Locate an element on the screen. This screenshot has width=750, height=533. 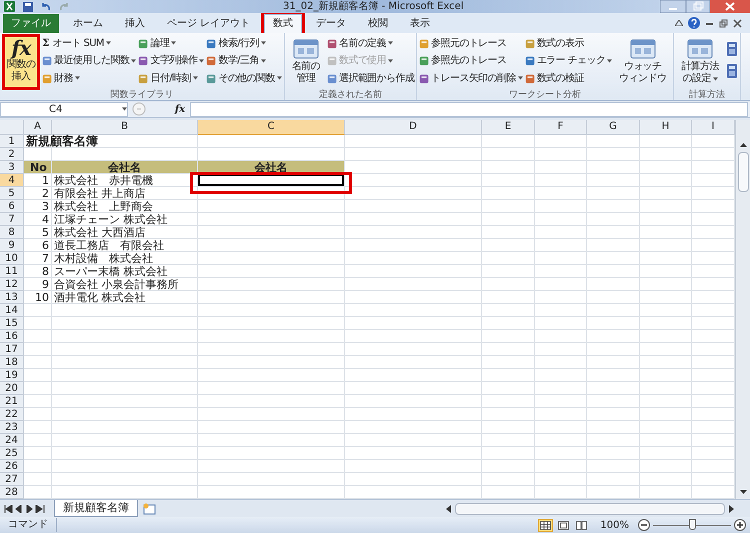
row-header: 25 is located at coordinates (12, 453).